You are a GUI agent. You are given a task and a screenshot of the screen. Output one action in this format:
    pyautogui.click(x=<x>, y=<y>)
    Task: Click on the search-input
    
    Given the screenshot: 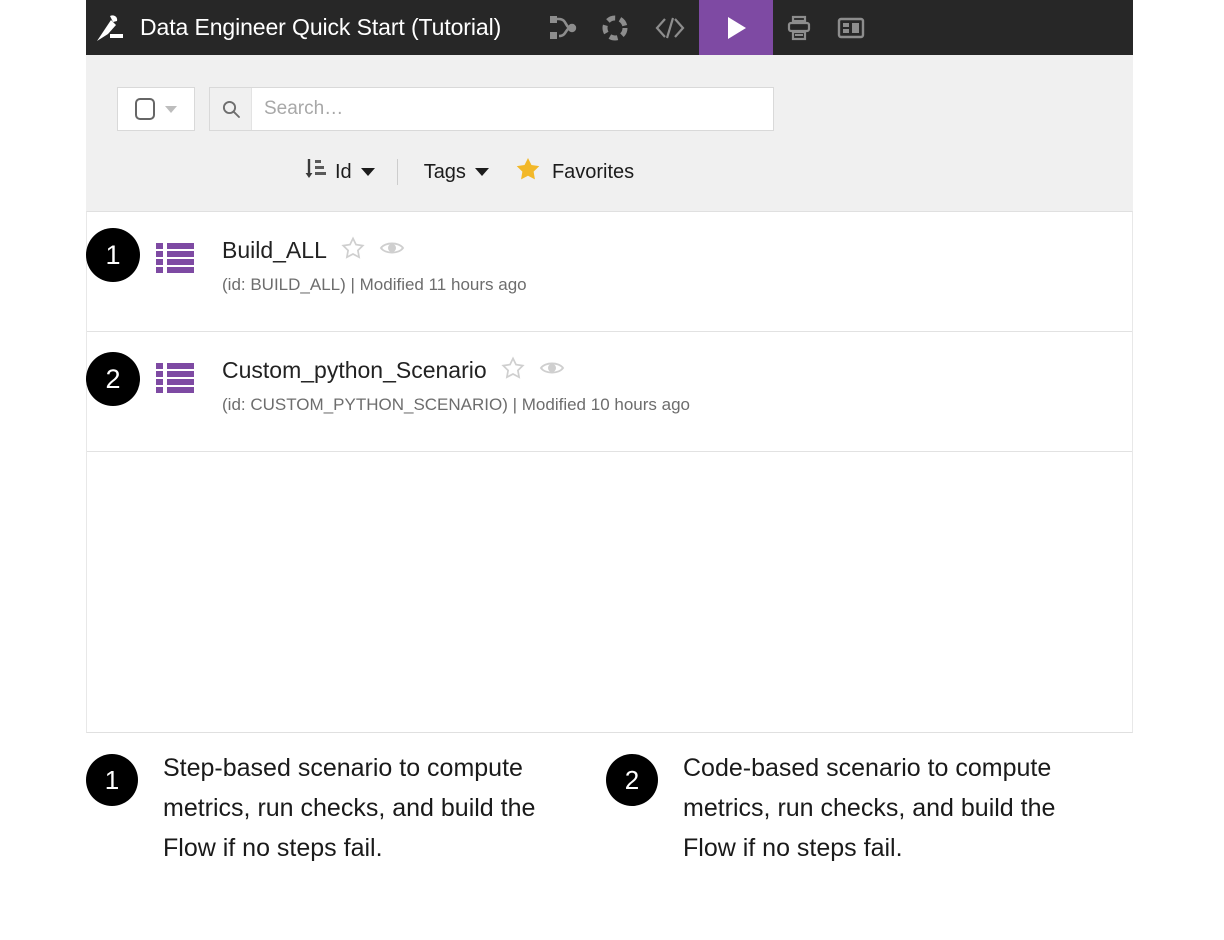 What is the action you would take?
    pyautogui.click(x=512, y=109)
    